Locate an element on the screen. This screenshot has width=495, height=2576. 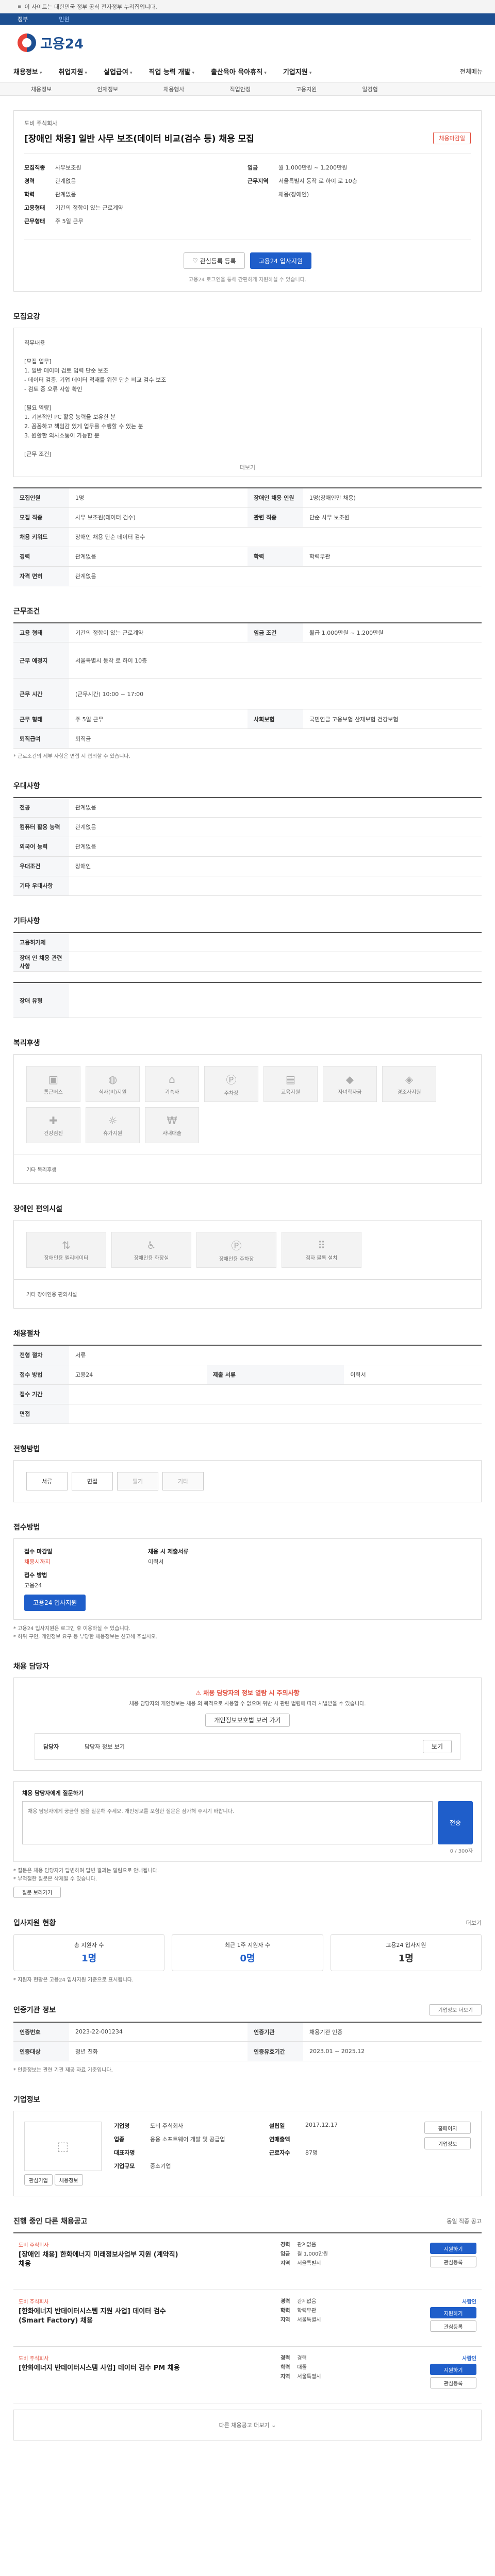
apply-label: 접수 마감일 is located at coordinates (38, 1551).